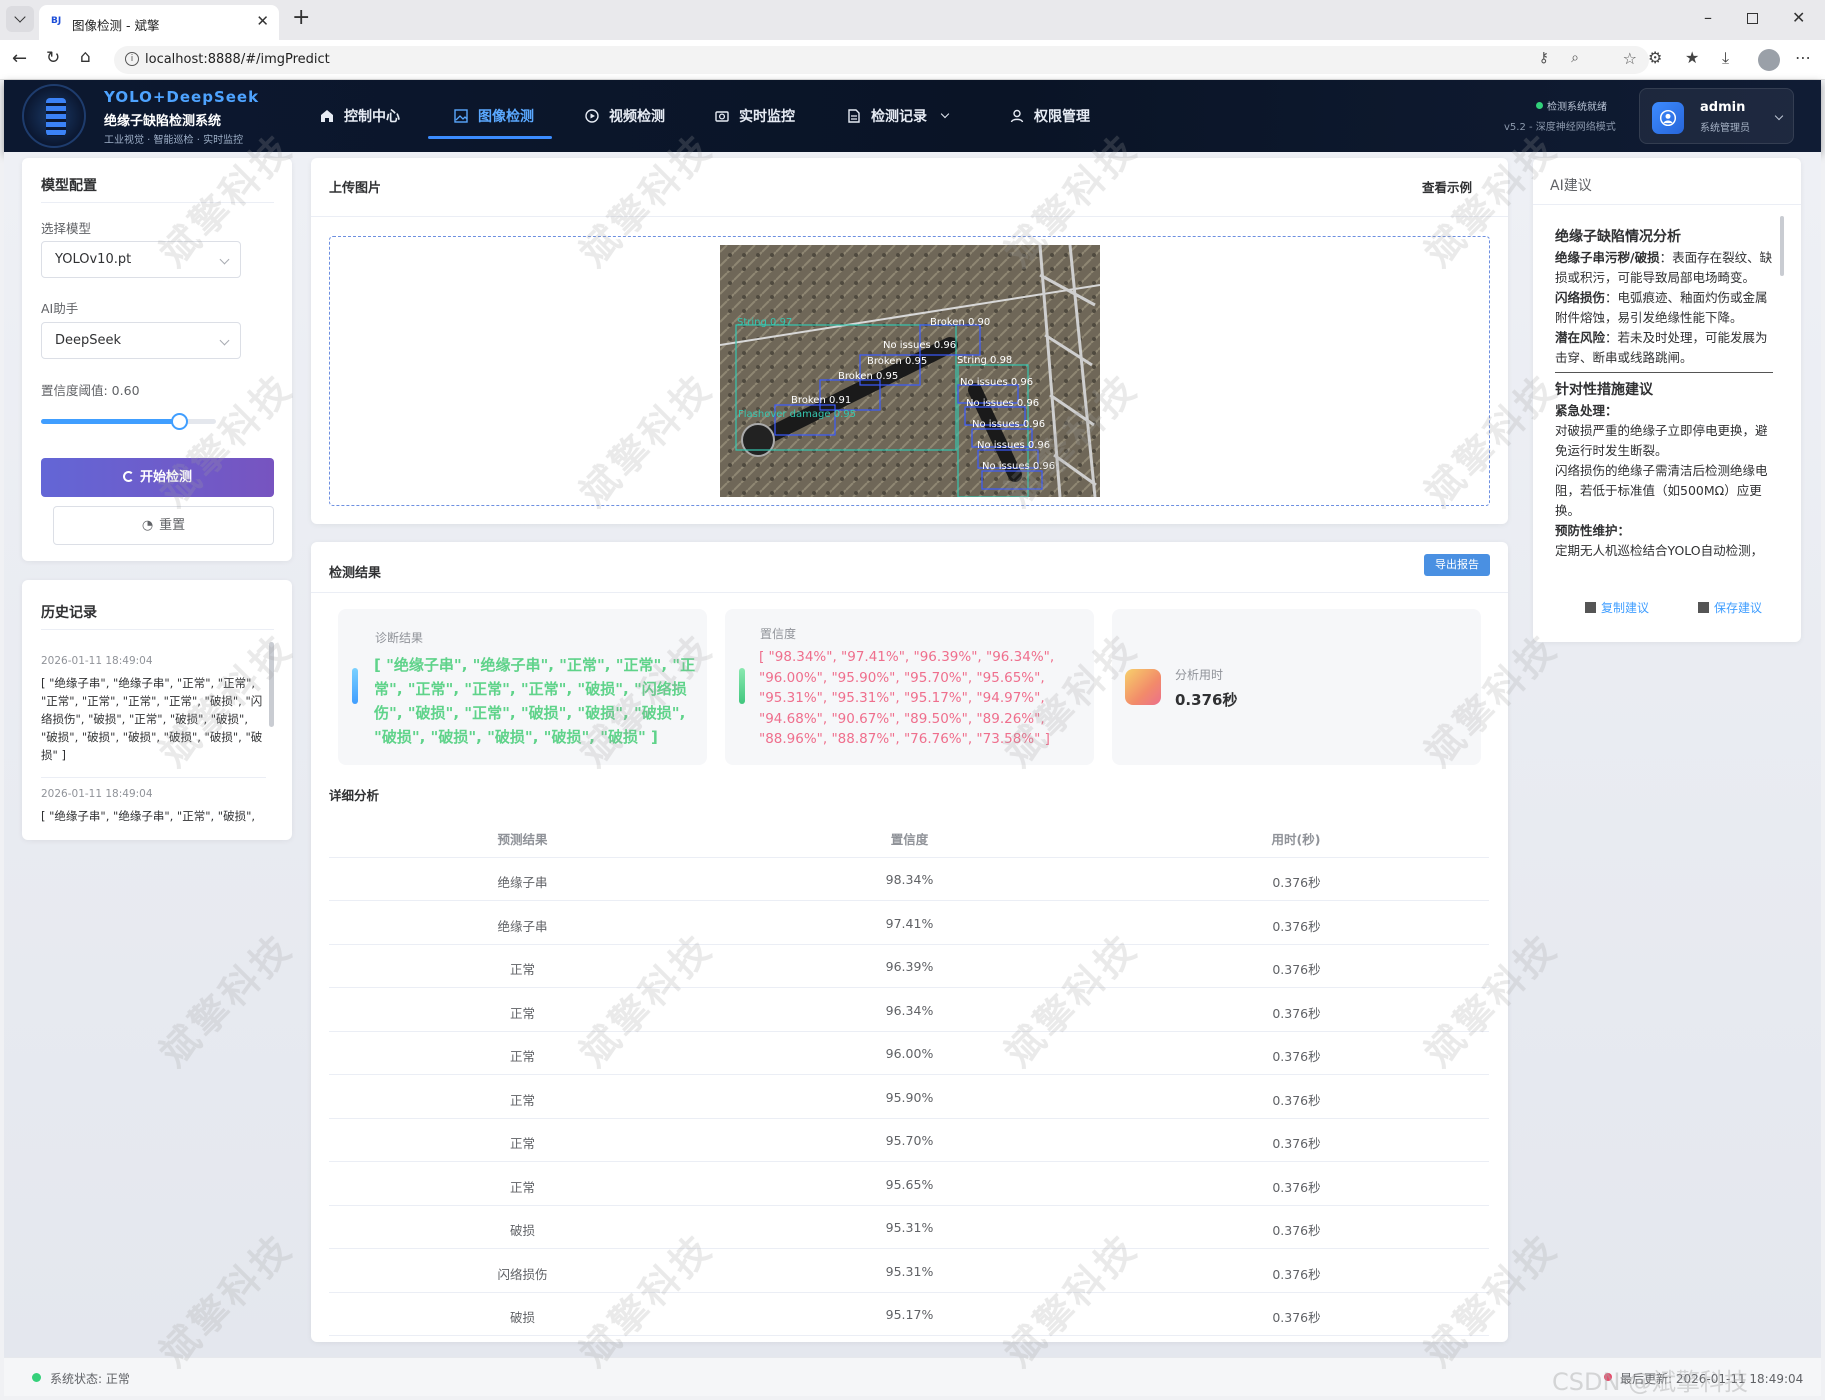 The width and height of the screenshot is (1825, 1400). Describe the element at coordinates (1716, 116) in the screenshot. I see `user-menu: admin 系统管理员` at that location.